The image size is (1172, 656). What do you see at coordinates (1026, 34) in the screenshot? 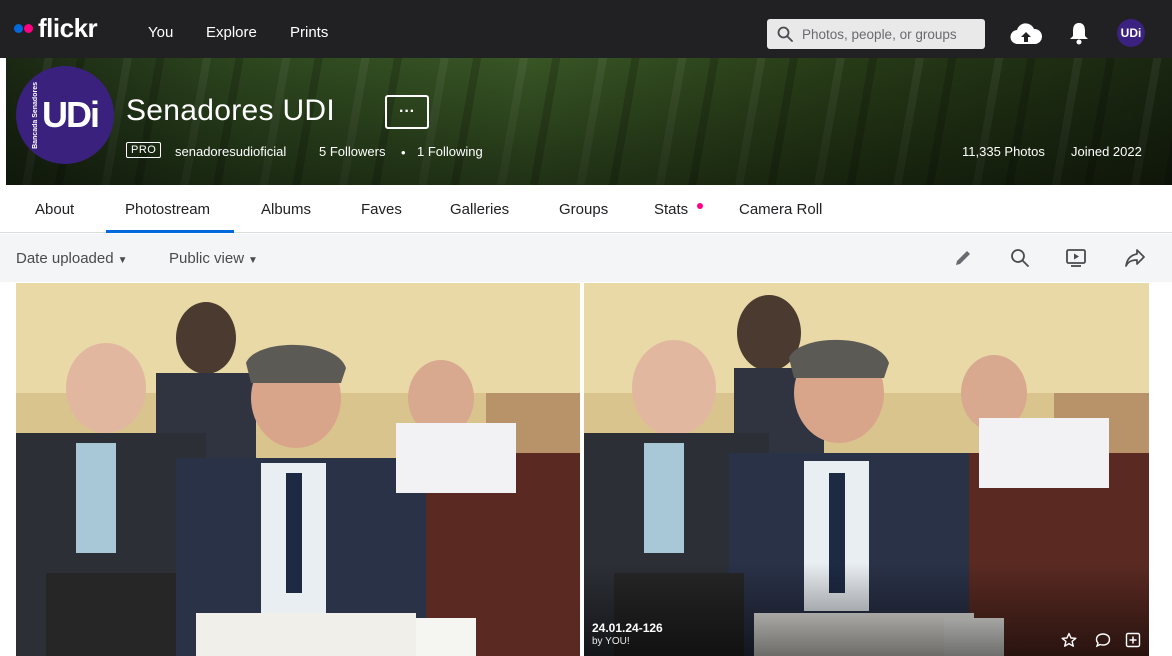
I see `upload-cloud-icon` at bounding box center [1026, 34].